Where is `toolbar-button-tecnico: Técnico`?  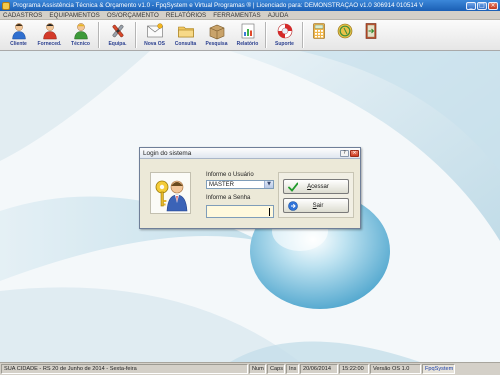
toolbar-button-tecnico: Técnico is located at coordinates (80, 35).